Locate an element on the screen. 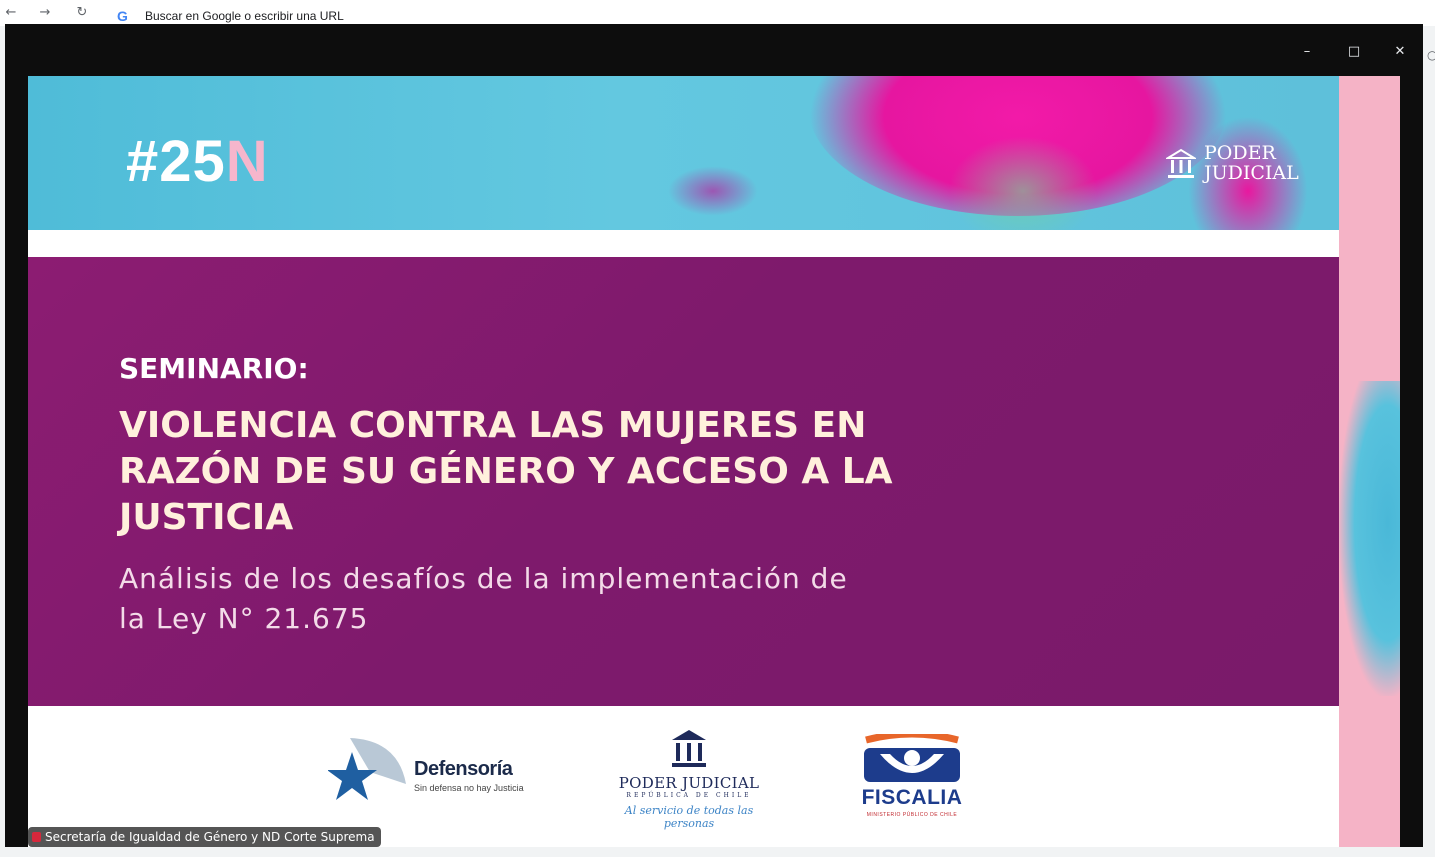  reload-icon: ↻ is located at coordinates (82, 13).